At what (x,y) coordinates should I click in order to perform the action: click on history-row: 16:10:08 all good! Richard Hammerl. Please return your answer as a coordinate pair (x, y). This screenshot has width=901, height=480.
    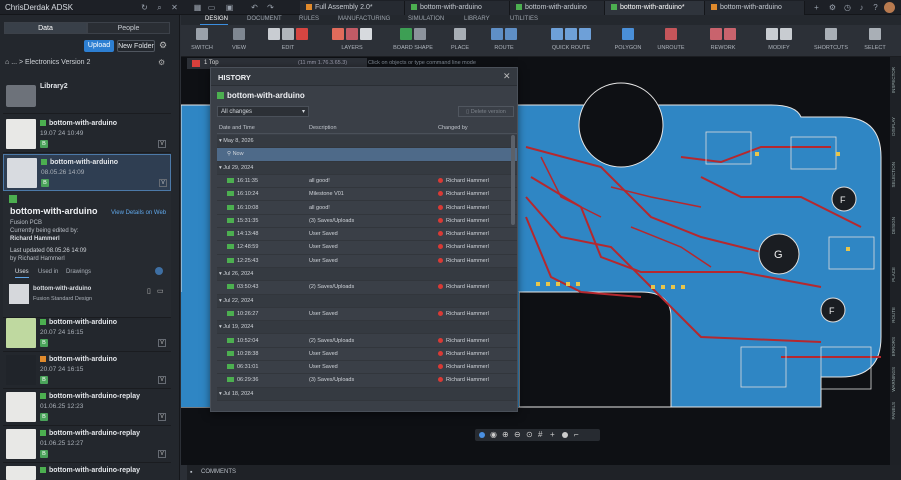
    Looking at the image, I should click on (367, 208).